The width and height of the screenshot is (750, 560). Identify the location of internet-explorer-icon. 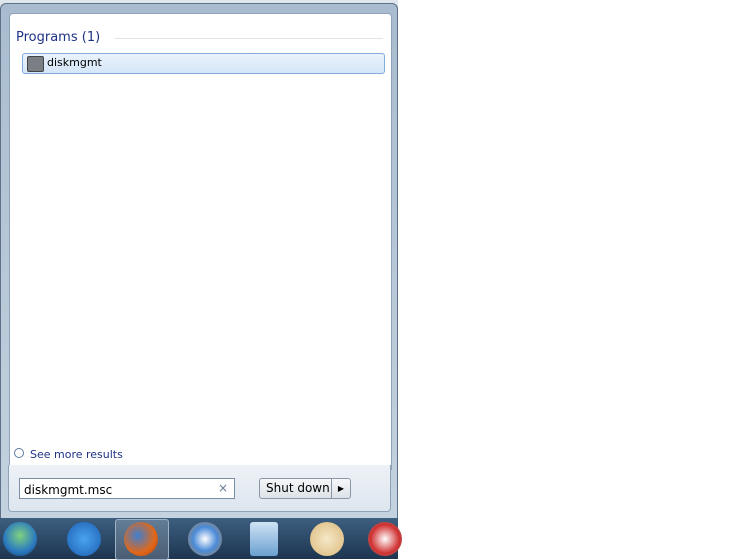
(84, 539).